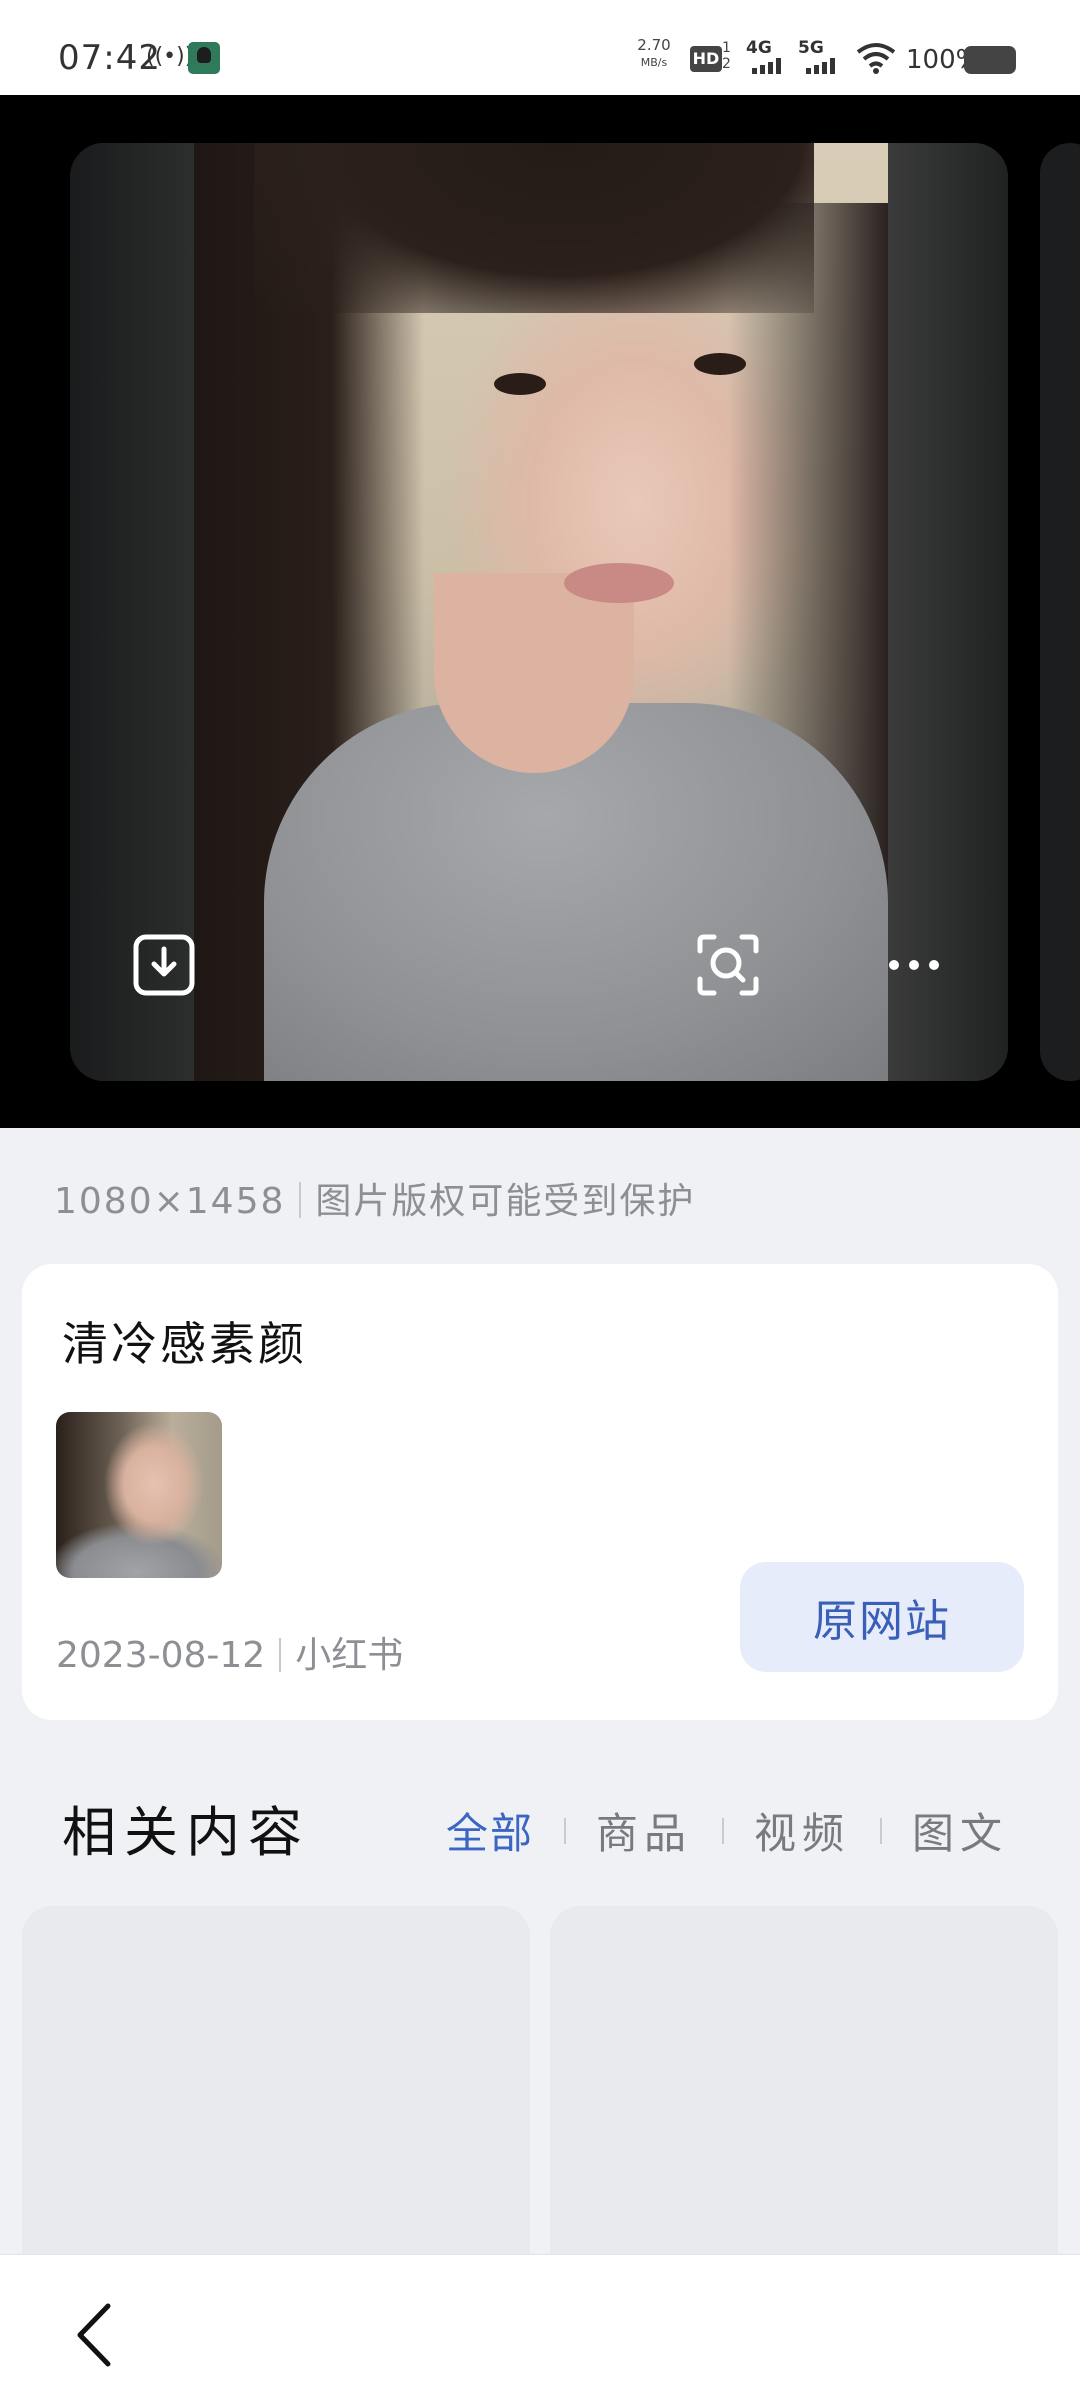  What do you see at coordinates (960, 1830) in the screenshot?
I see `tab-image-text: 图文` at bounding box center [960, 1830].